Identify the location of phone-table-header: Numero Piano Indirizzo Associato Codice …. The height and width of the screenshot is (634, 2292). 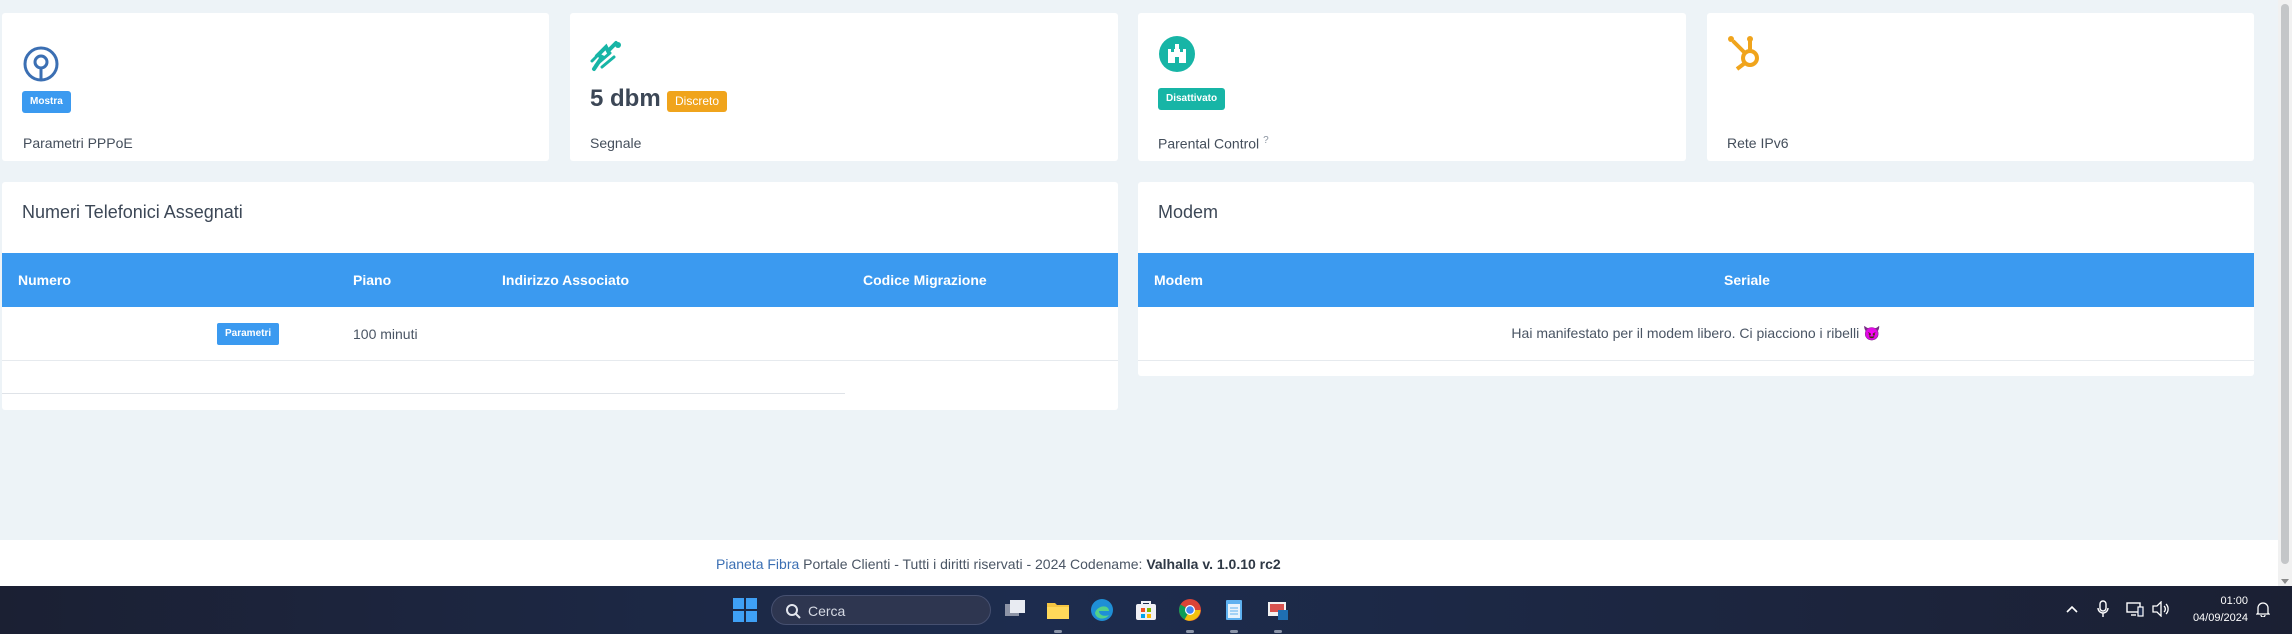
(560, 280).